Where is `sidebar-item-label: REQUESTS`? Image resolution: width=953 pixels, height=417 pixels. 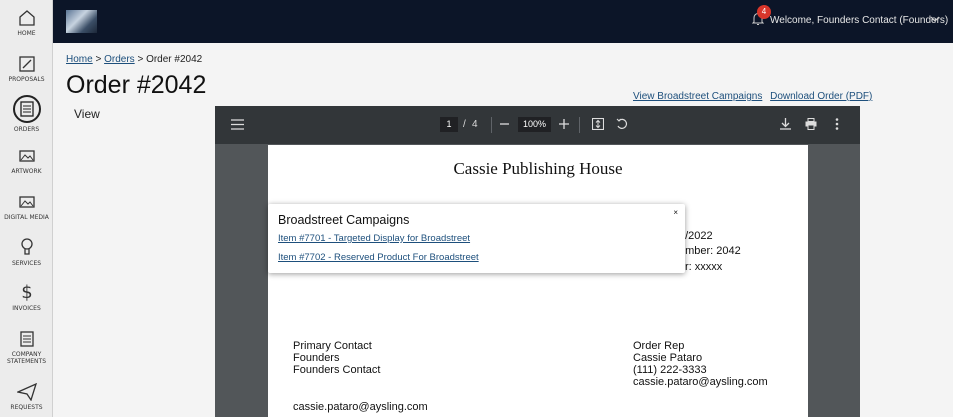 sidebar-item-label: REQUESTS is located at coordinates (26, 407).